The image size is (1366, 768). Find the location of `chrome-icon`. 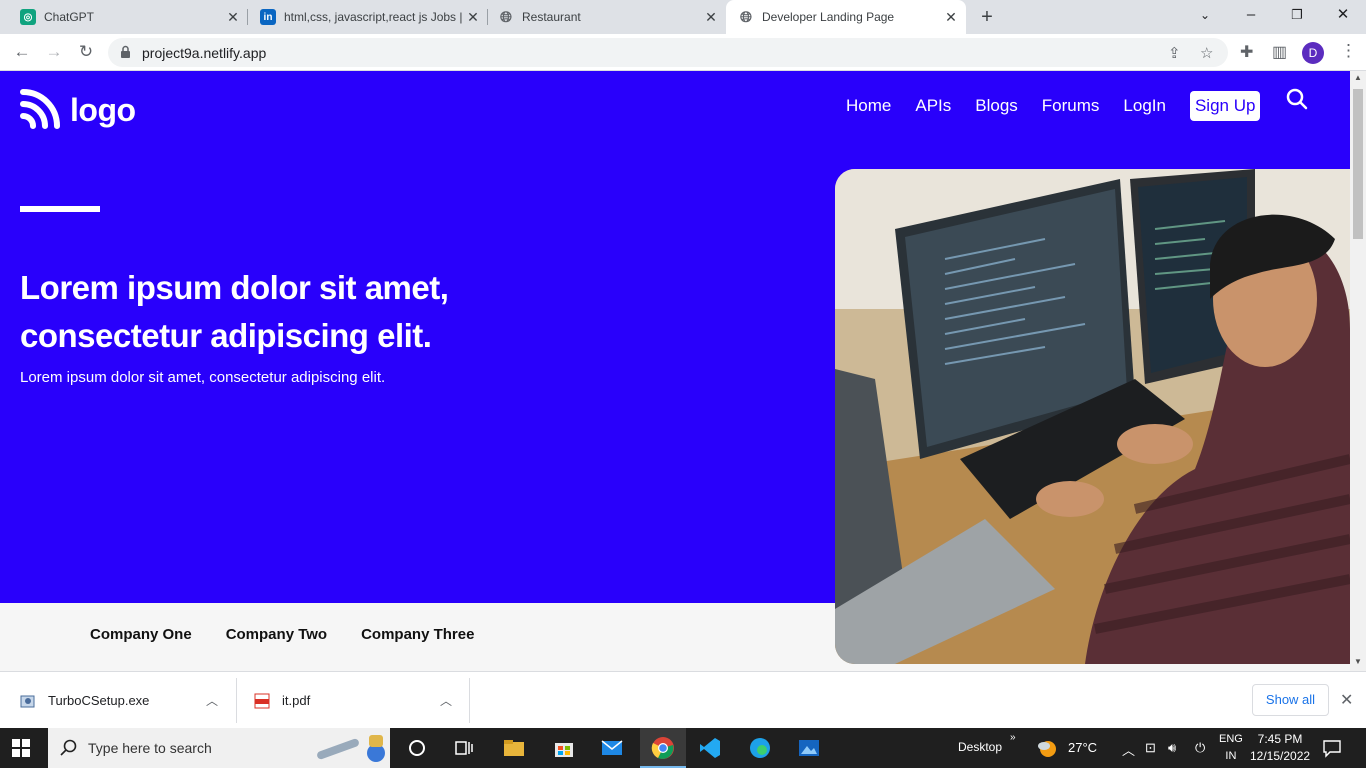

chrome-icon is located at coordinates (662, 748).